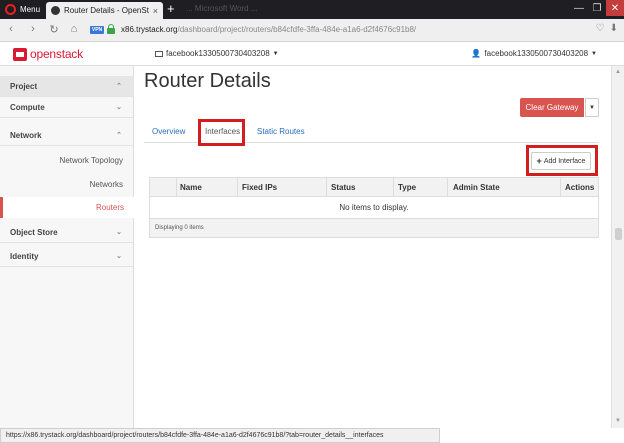 The height and width of the screenshot is (443, 624). I want to click on sidebar-item-label: Routers, so click(109, 207).